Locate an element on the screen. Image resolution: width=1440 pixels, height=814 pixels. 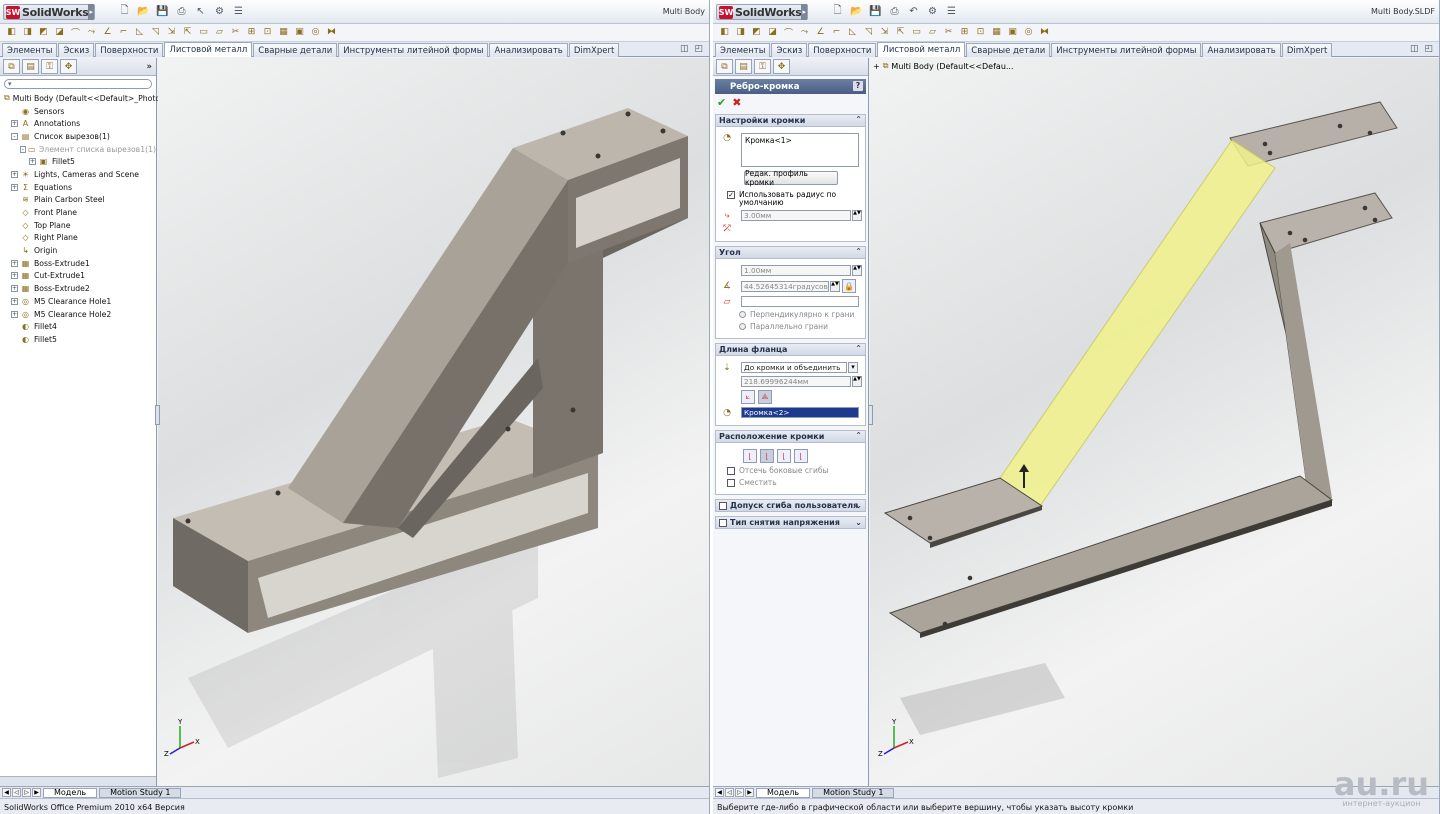
tree-item: + ▣ Fillet5 is located at coordinates (79, 161).